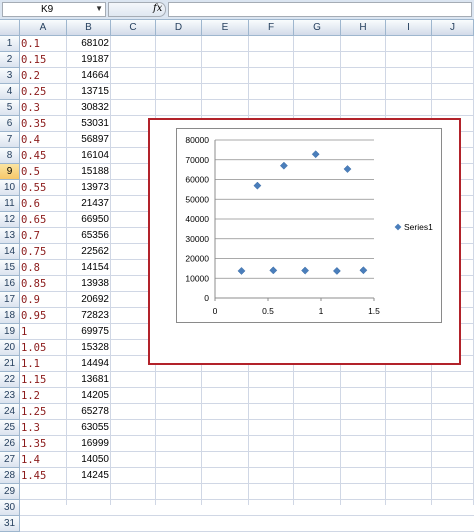 The height and width of the screenshot is (532, 474). I want to click on row-header-31: 31, so click(10, 524).